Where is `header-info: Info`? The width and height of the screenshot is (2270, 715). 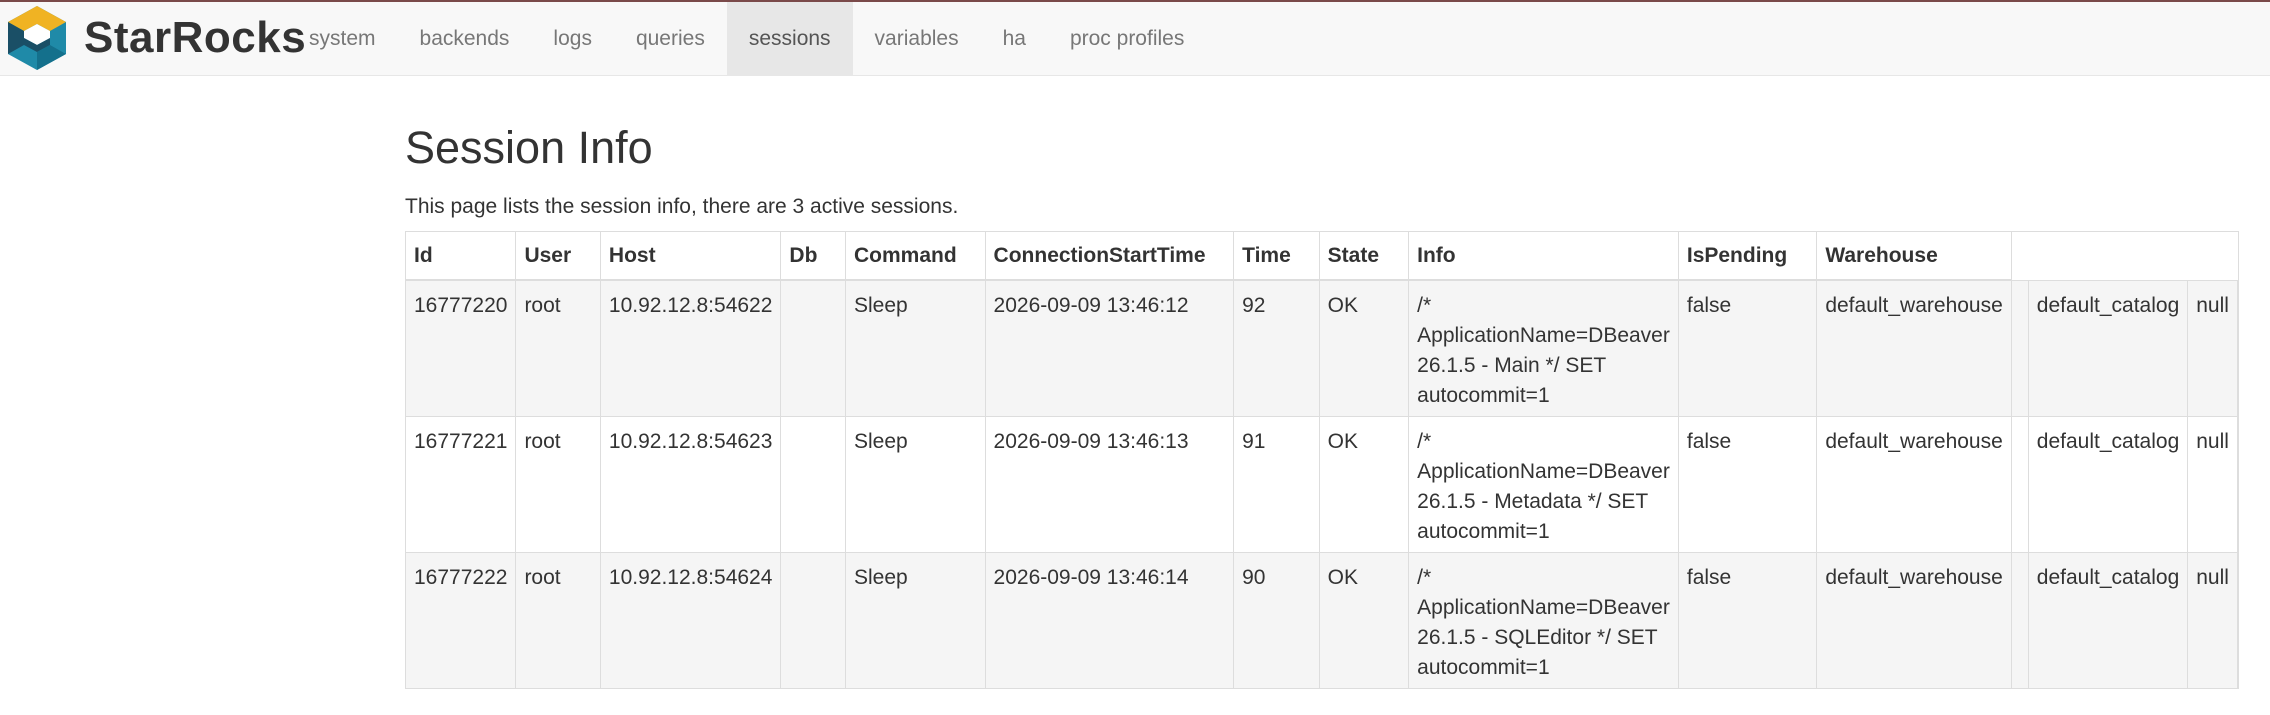 header-info: Info is located at coordinates (1543, 256).